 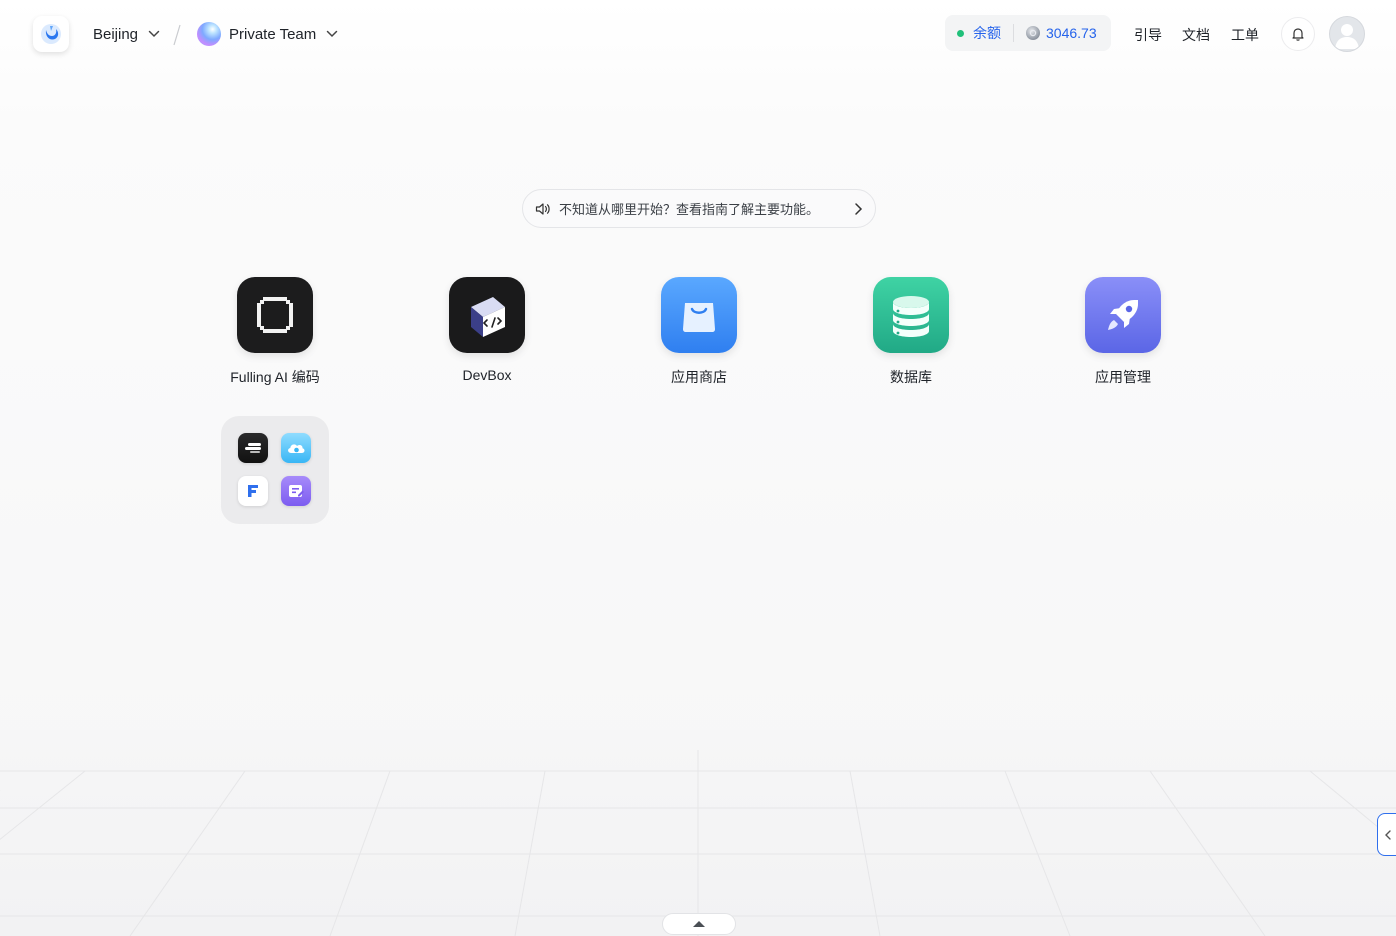 I want to click on guide-banner: 不知道从哪里开始？查看指南了解主要功能。, so click(x=699, y=208).